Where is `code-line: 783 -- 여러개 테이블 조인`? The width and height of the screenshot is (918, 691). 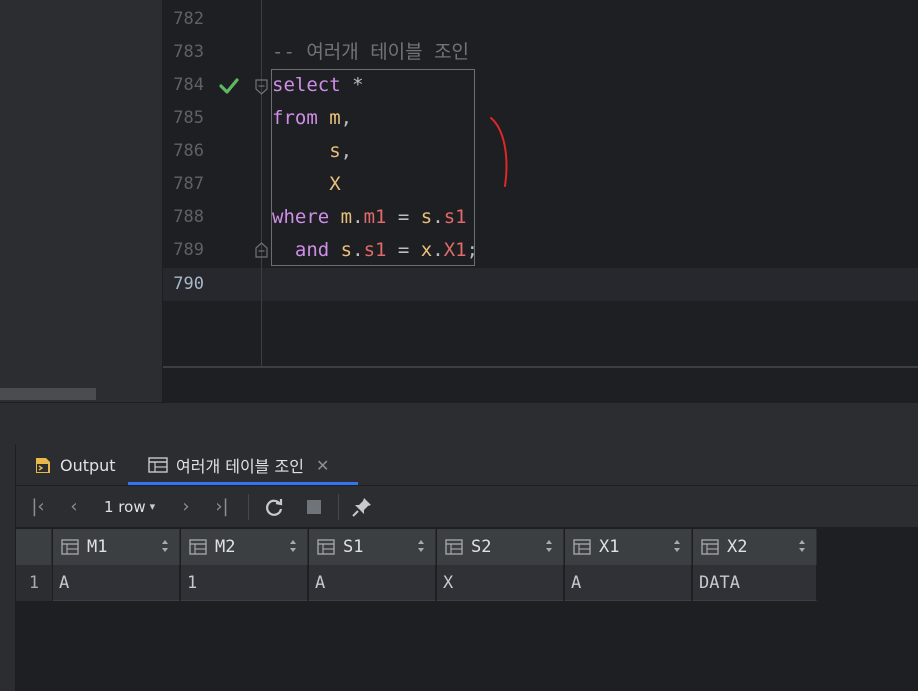
code-line: 783 -- 여러개 테이블 조인 is located at coordinates (540, 52).